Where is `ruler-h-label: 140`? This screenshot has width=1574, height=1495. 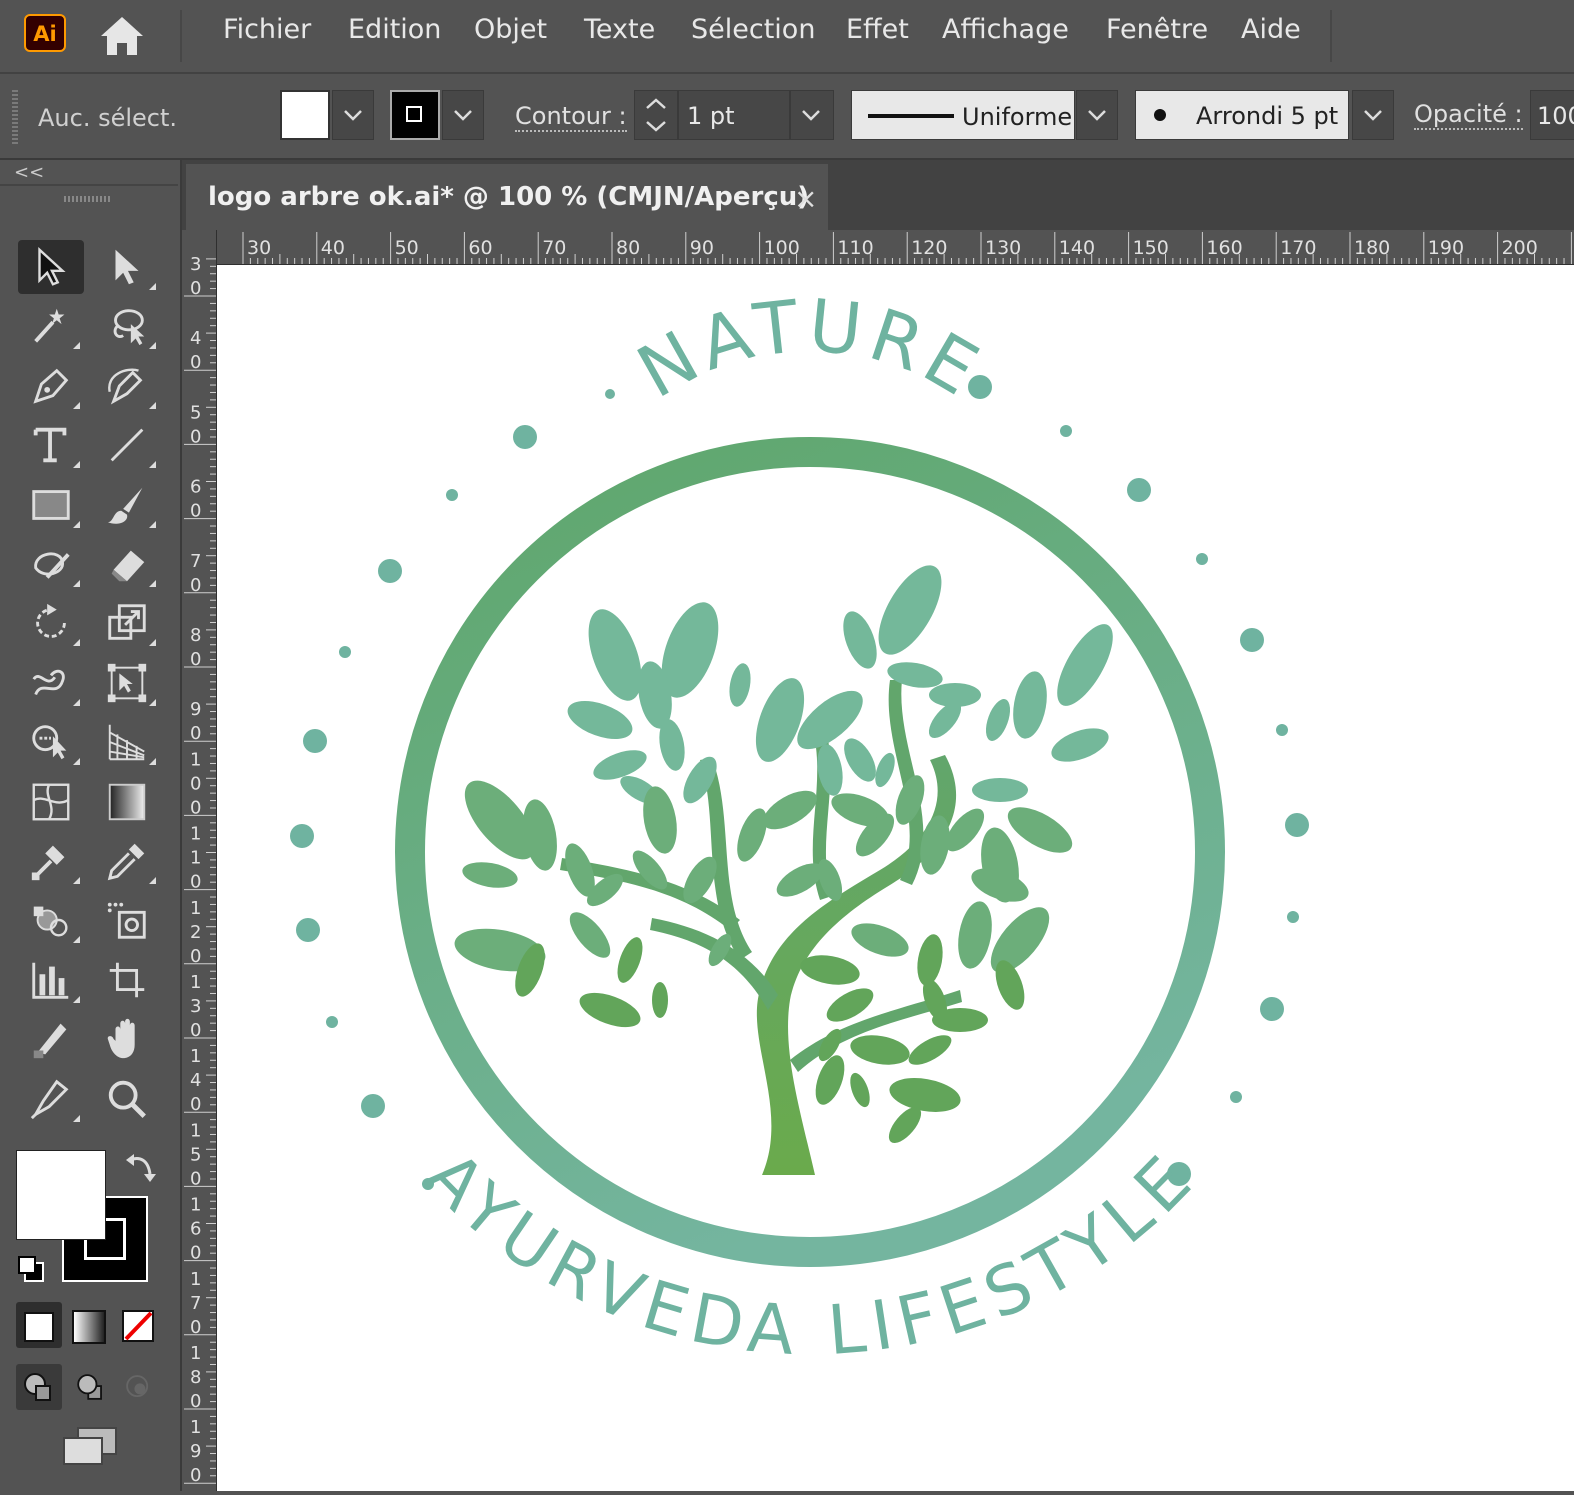
ruler-h-label: 140 is located at coordinates (1077, 248).